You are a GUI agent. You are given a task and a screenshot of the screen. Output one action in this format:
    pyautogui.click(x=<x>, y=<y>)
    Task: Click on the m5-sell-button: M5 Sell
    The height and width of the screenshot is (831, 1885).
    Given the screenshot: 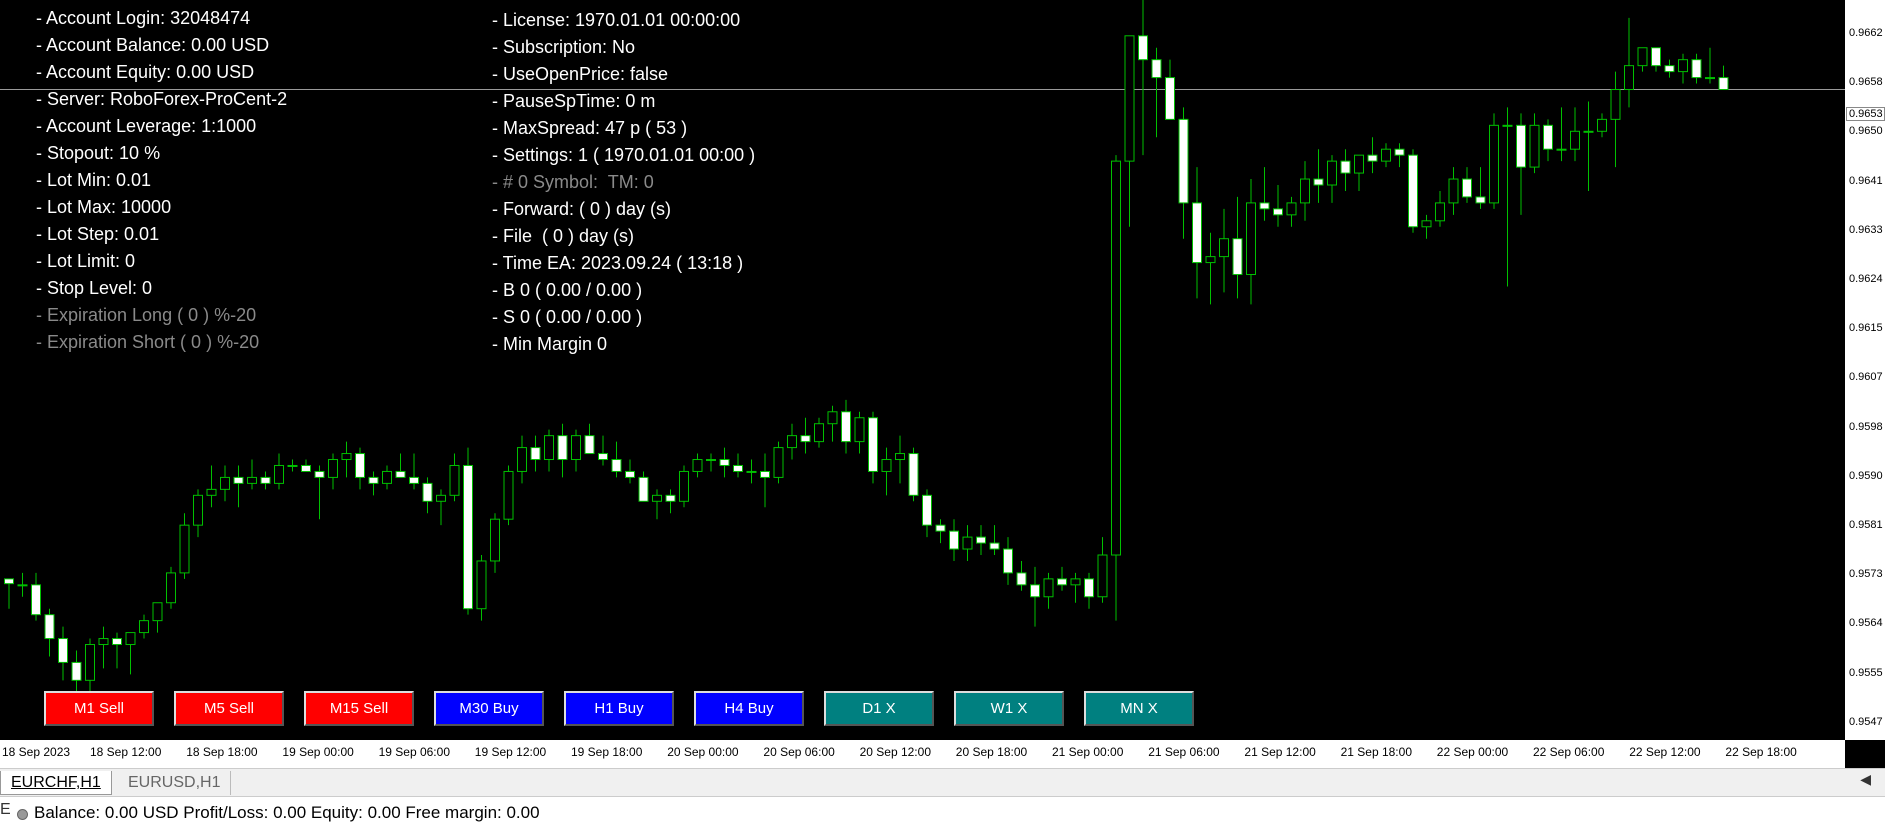 What is the action you would take?
    pyautogui.click(x=229, y=708)
    